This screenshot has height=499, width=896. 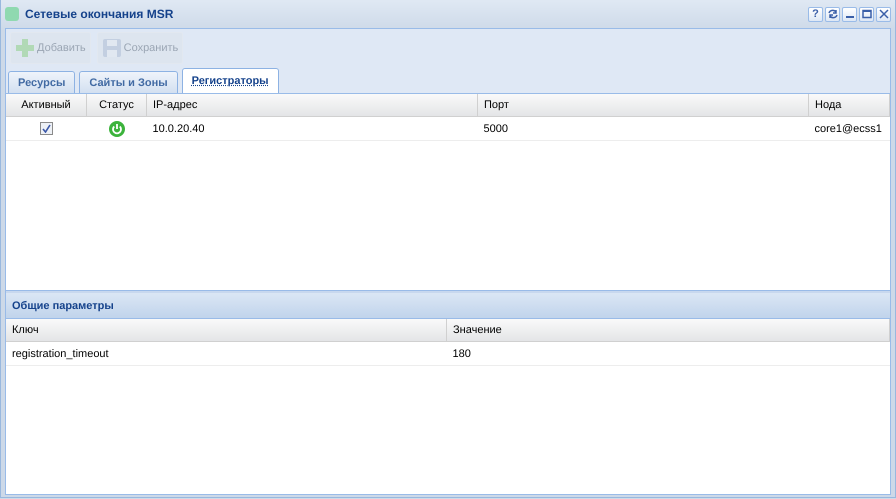 What do you see at coordinates (496, 128) in the screenshot?
I see `table-cell: 5000` at bounding box center [496, 128].